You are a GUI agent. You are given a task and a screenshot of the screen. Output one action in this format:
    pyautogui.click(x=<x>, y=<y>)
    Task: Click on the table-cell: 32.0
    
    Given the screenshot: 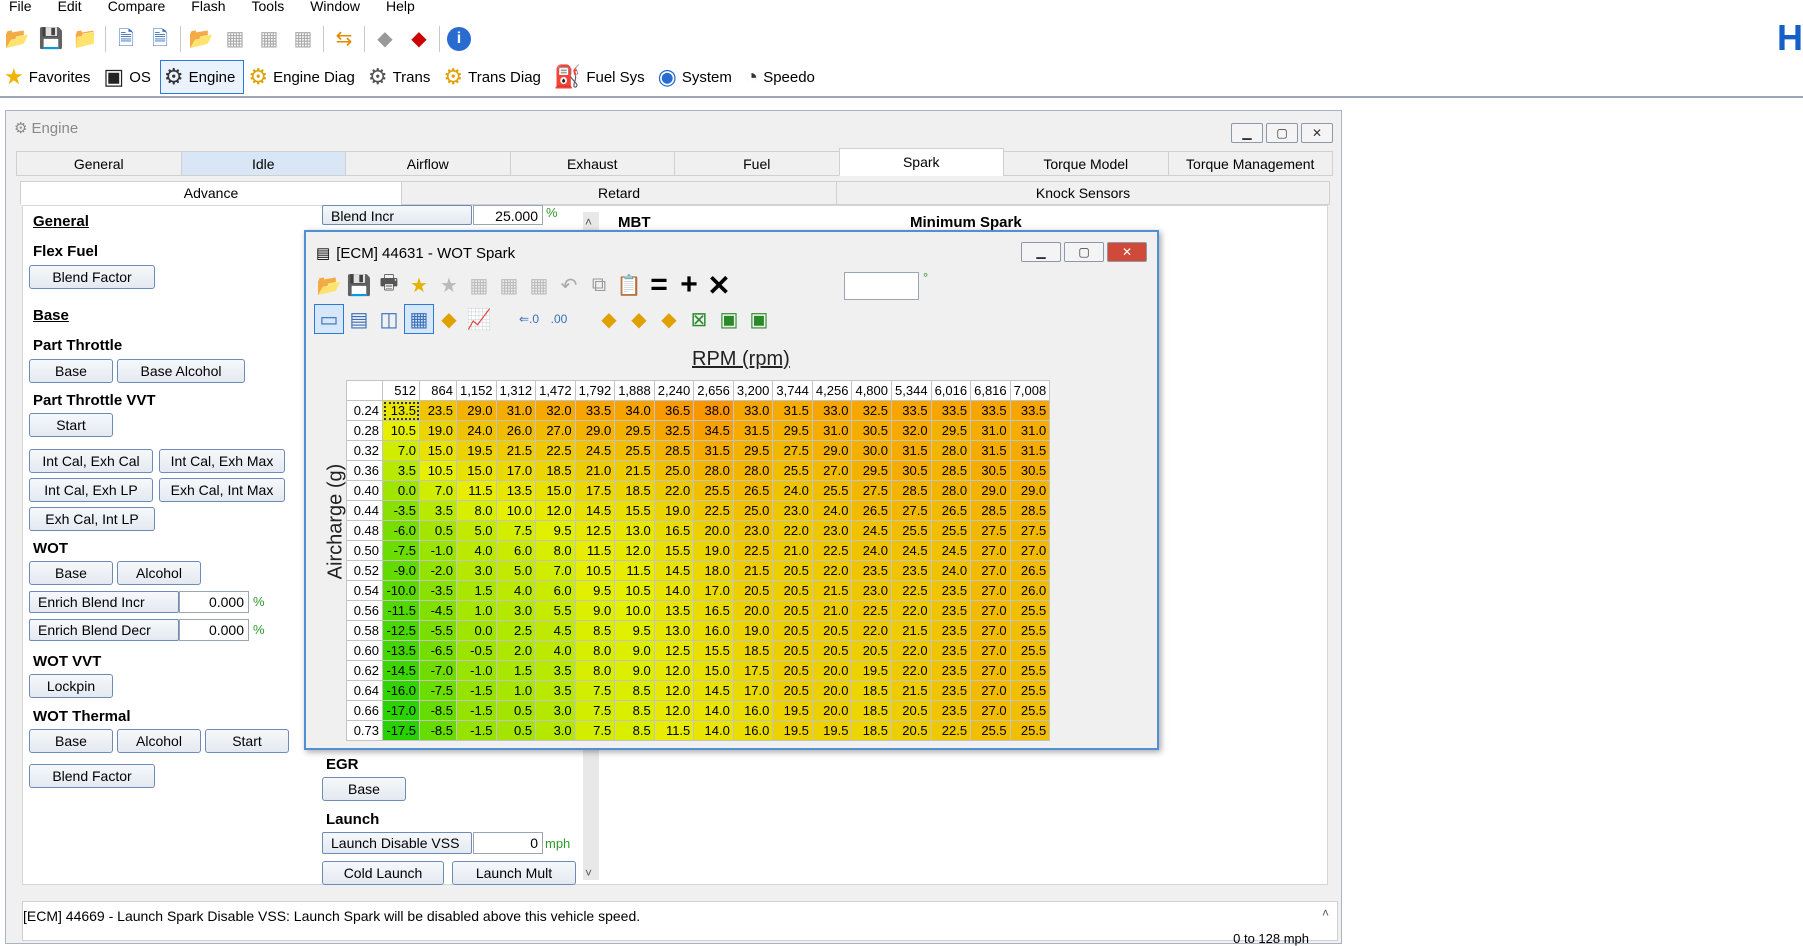 What is the action you would take?
    pyautogui.click(x=555, y=410)
    